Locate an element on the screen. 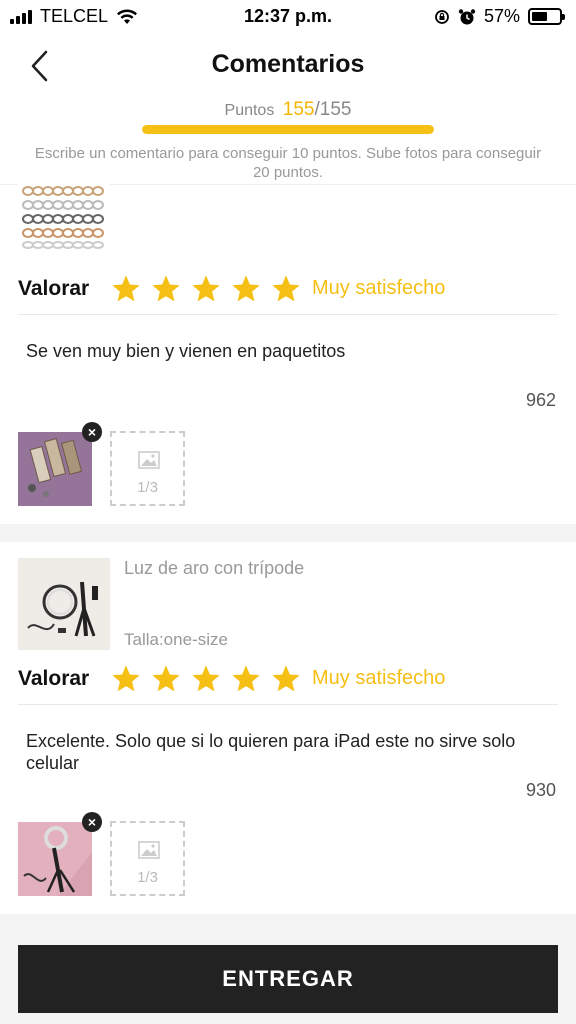 The image size is (576, 1024). comment-input: Se ven muy bien y vienen en paquetitos is located at coordinates (286, 351).